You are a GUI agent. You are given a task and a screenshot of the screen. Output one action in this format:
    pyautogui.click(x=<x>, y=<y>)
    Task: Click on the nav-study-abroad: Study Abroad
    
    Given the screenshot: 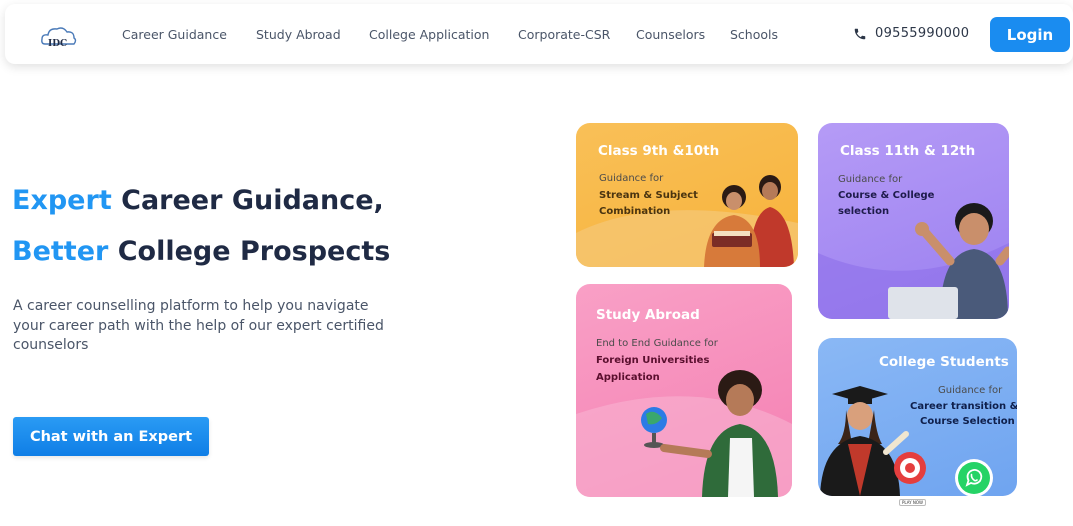 What is the action you would take?
    pyautogui.click(x=298, y=34)
    